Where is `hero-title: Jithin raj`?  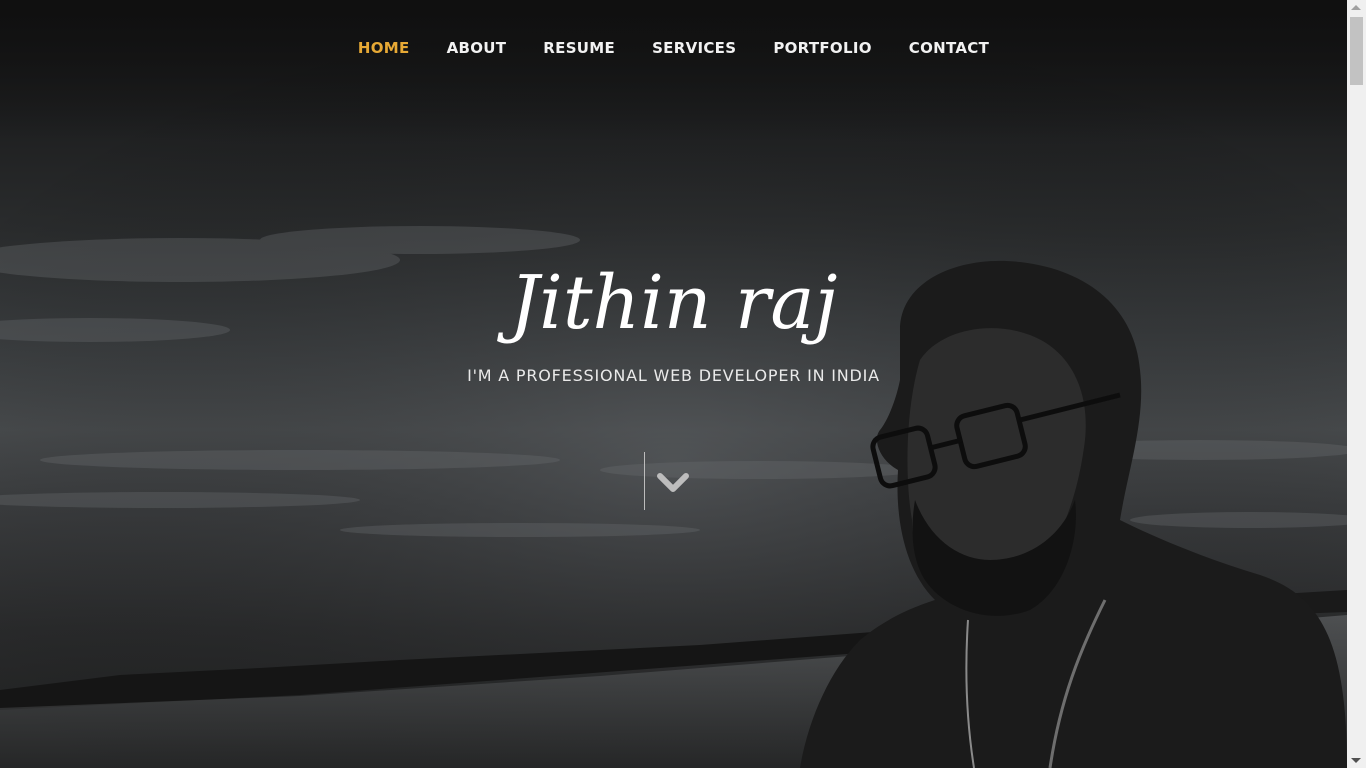 hero-title: Jithin raj is located at coordinates (673, 303).